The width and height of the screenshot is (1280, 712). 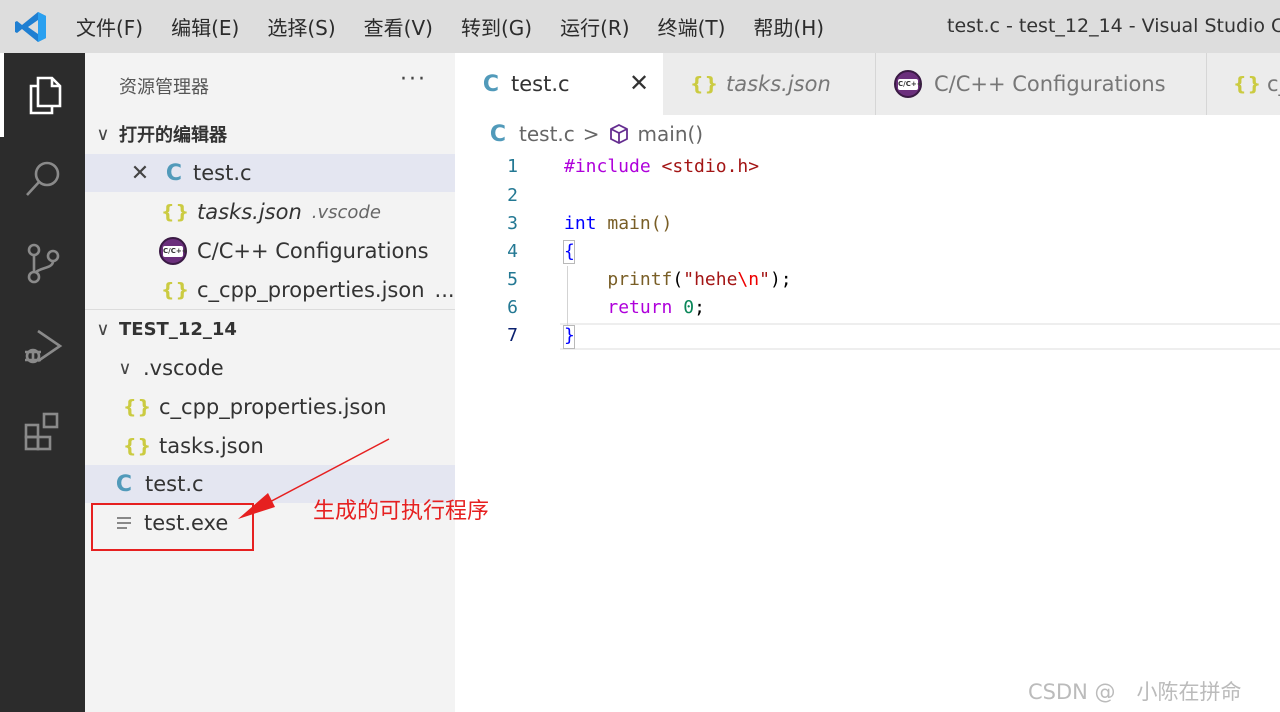 What do you see at coordinates (401, 511) in the screenshot?
I see `annotation-text: 生成的可执行程序` at bounding box center [401, 511].